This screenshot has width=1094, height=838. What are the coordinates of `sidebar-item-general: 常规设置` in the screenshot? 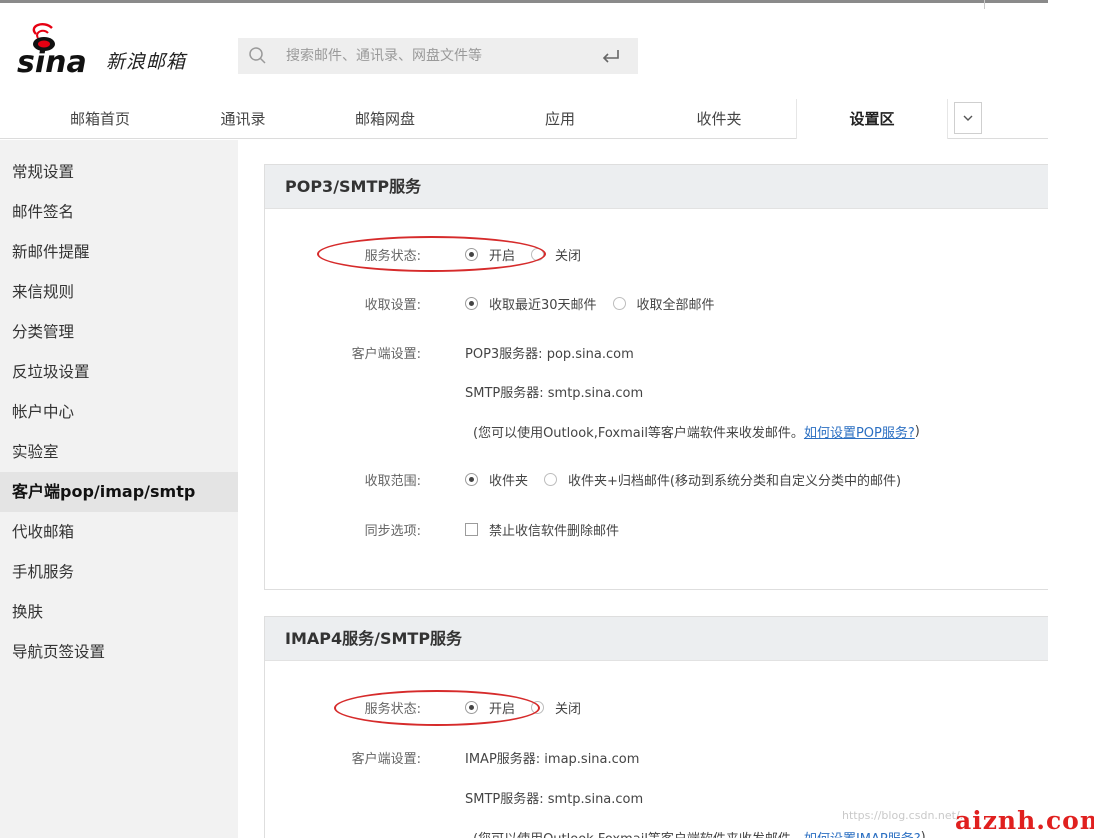 It's located at (119, 172).